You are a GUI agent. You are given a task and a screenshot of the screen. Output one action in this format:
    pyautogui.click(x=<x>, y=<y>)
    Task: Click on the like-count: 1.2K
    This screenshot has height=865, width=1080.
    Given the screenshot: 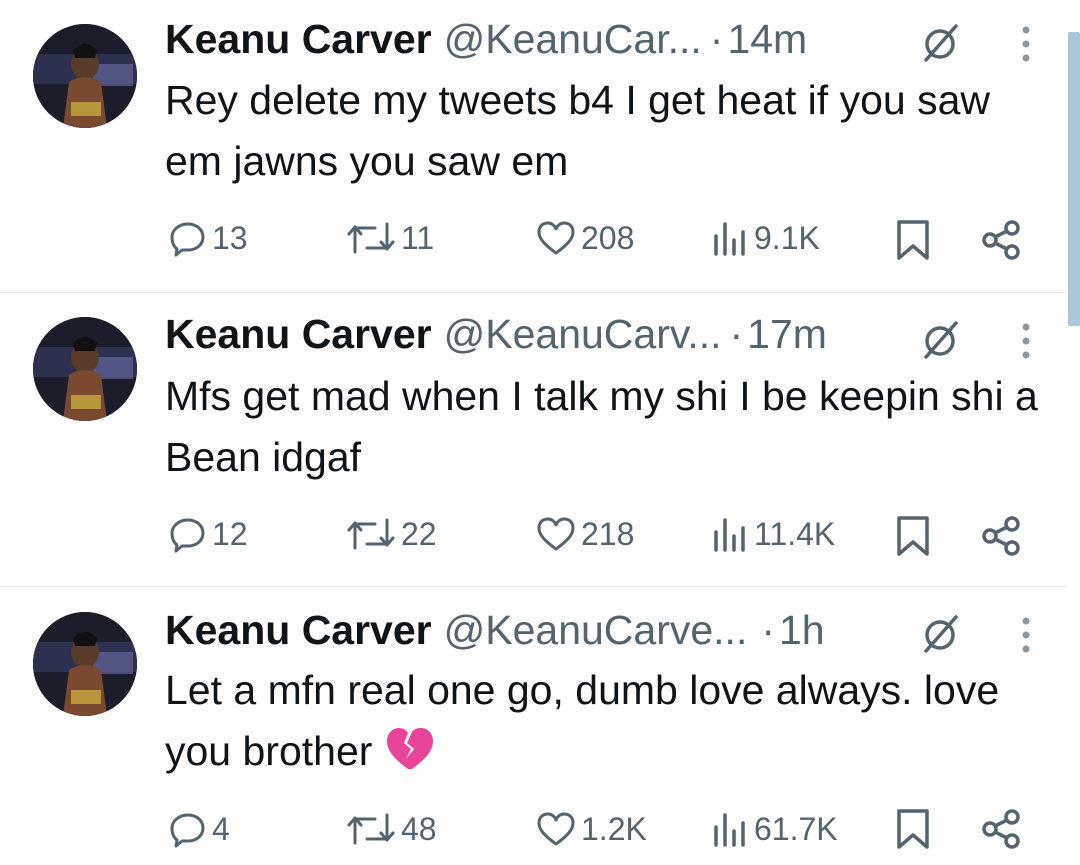 What is the action you would take?
    pyautogui.click(x=614, y=828)
    